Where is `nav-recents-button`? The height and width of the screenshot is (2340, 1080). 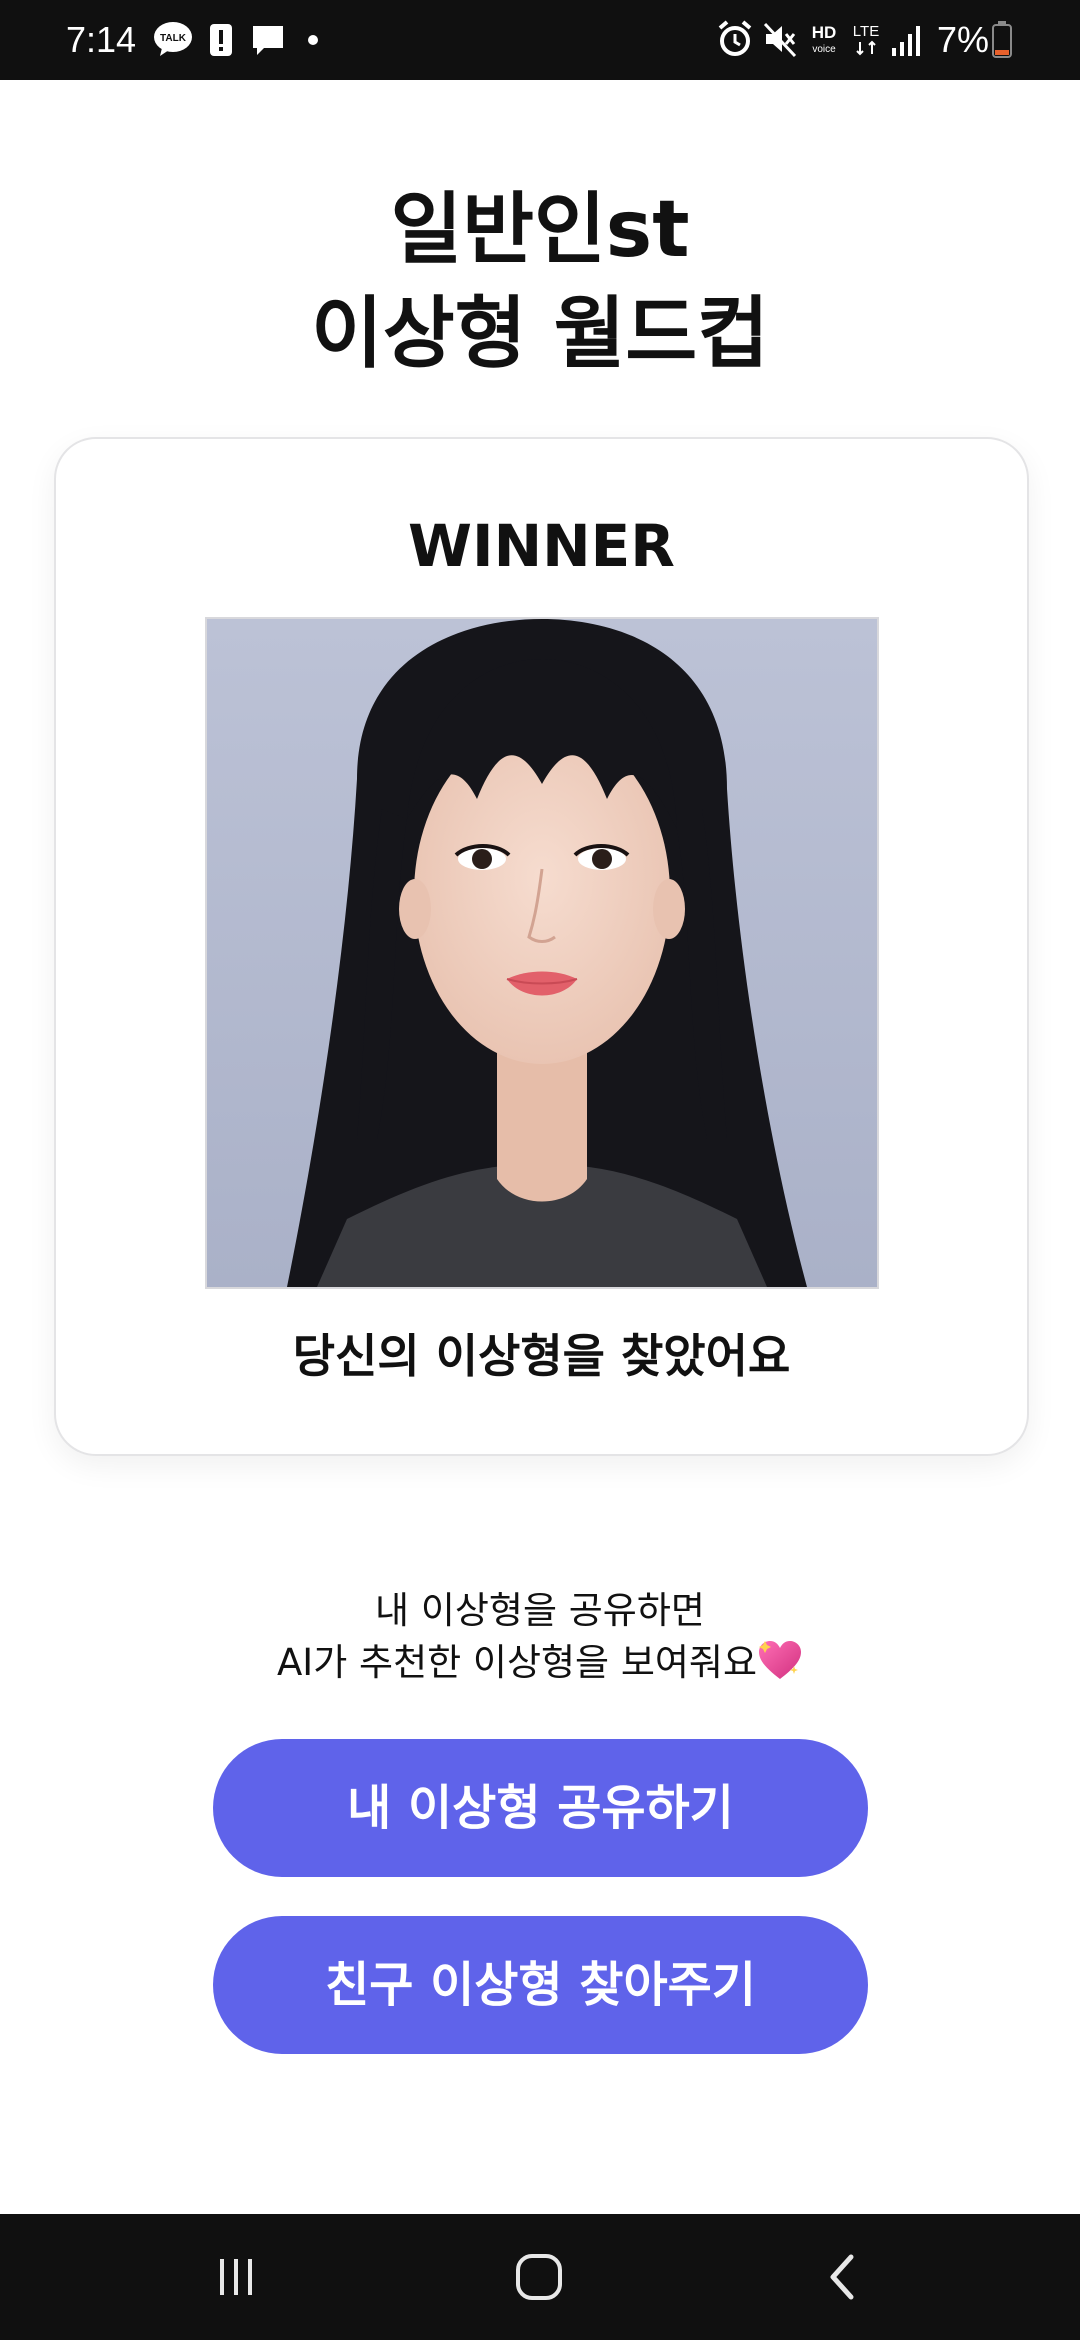
nav-recents-button is located at coordinates (236, 2277).